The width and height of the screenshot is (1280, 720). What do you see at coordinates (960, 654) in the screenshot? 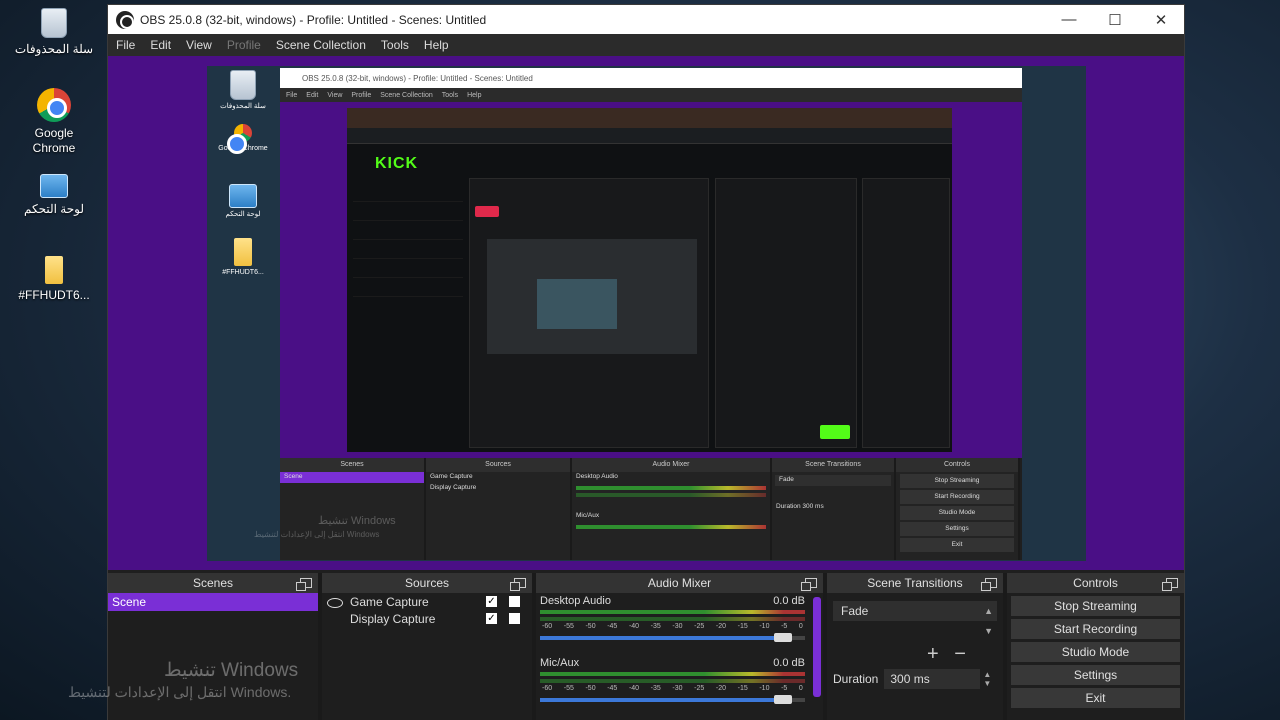
I see `remove-transition-button: −` at bounding box center [960, 654].